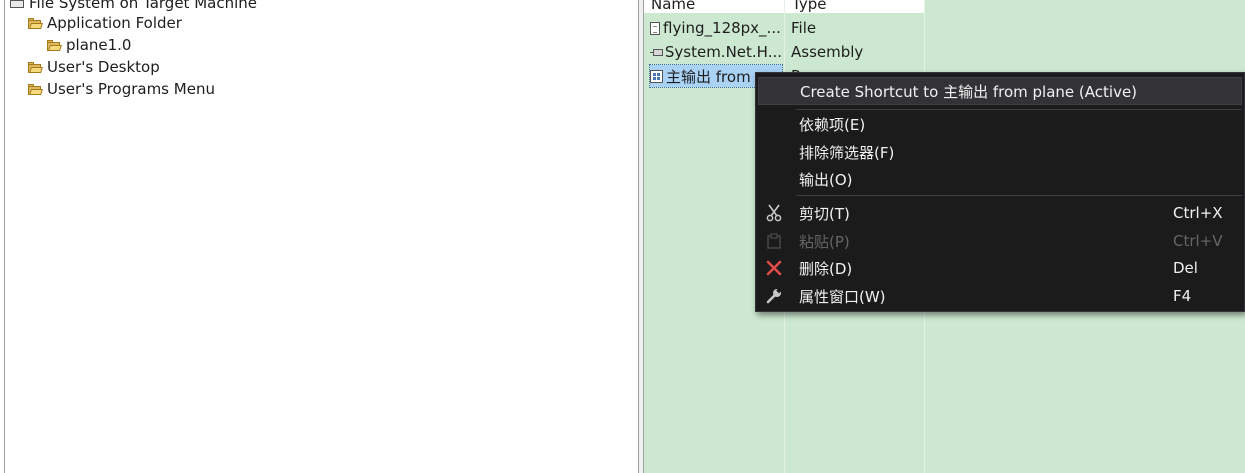 This screenshot has width=1245, height=473. What do you see at coordinates (824, 213) in the screenshot?
I see `menu-item-label: 剪切(T)` at bounding box center [824, 213].